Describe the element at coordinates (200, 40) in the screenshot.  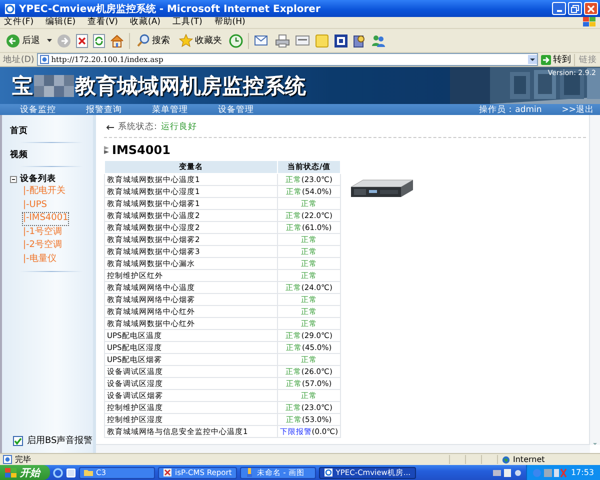
I see `favorites-button: 收藏夹` at that location.